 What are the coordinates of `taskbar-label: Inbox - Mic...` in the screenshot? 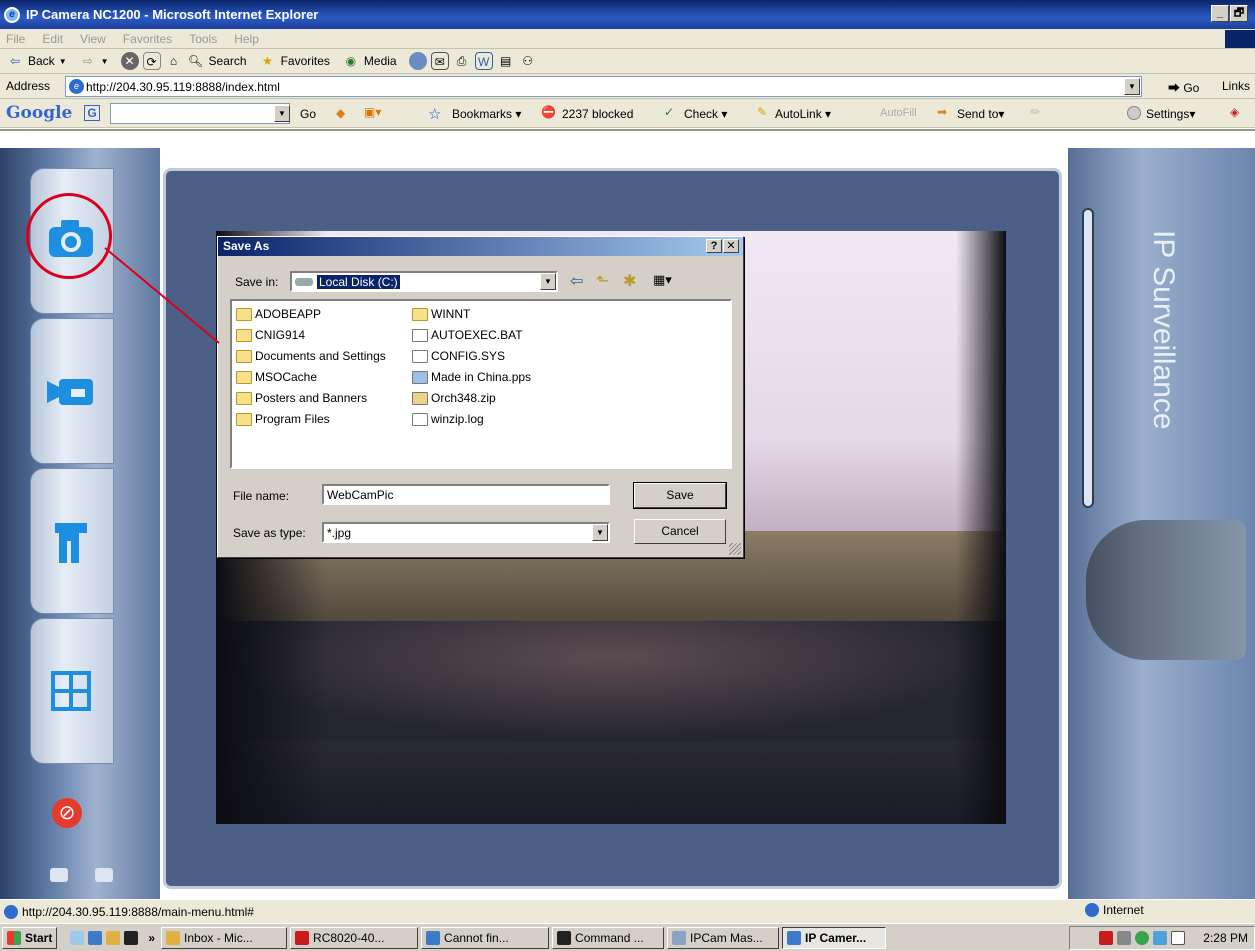 It's located at (218, 937).